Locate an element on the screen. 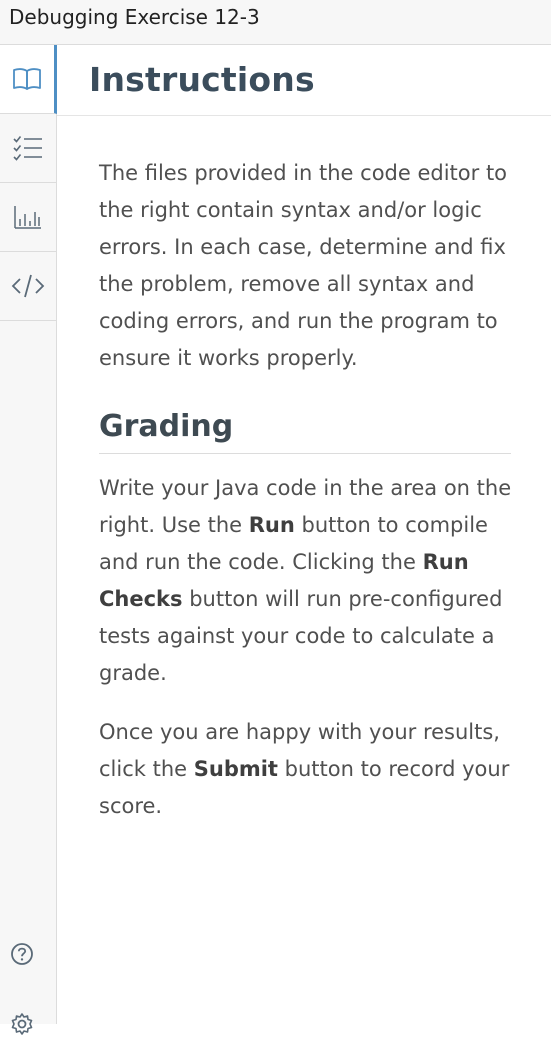 The height and width of the screenshot is (1040, 551). sidebar is located at coordinates (28, 540).